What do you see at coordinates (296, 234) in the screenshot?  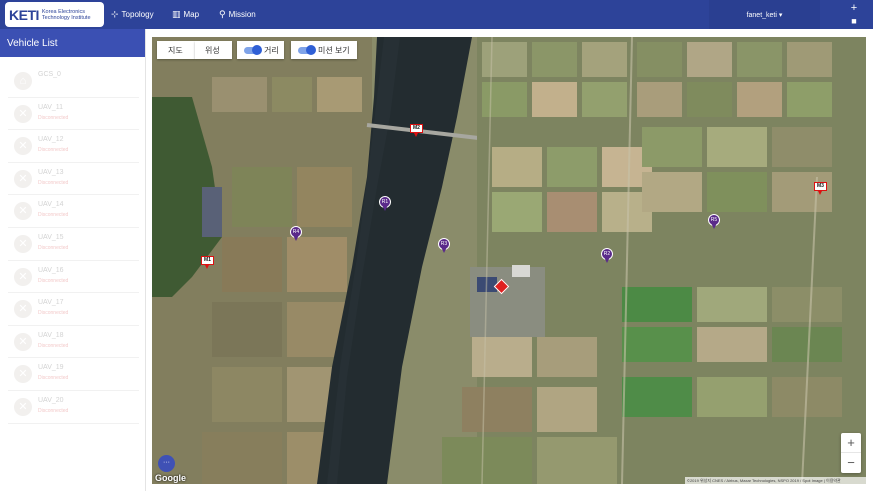 I see `waypoint-marker-r4: R4` at bounding box center [296, 234].